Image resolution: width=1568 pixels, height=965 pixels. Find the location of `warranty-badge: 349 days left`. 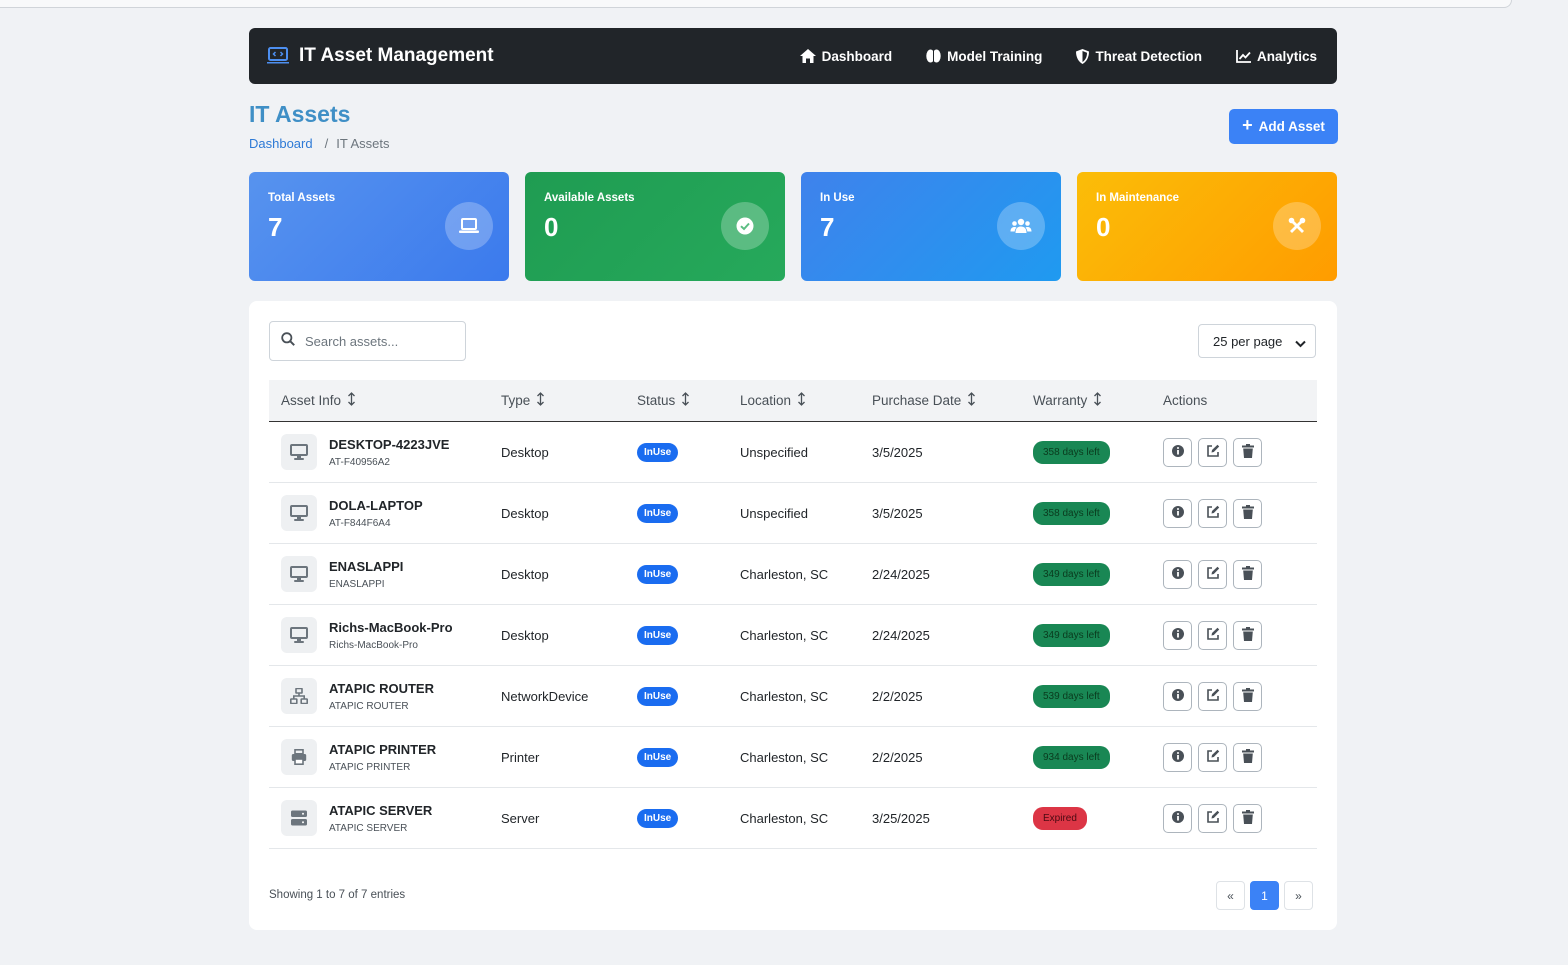

warranty-badge: 349 days left is located at coordinates (1071, 635).